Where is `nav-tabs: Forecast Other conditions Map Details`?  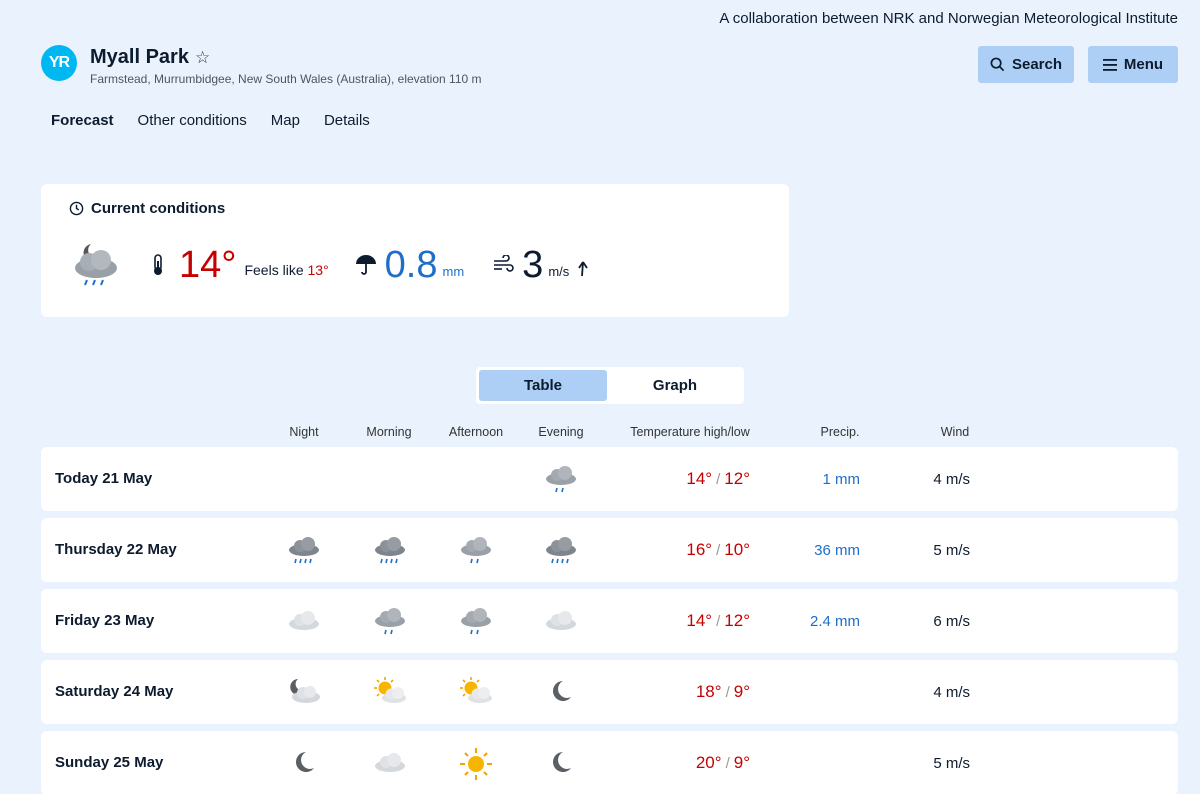
nav-tabs: Forecast Other conditions Map Details is located at coordinates (210, 120).